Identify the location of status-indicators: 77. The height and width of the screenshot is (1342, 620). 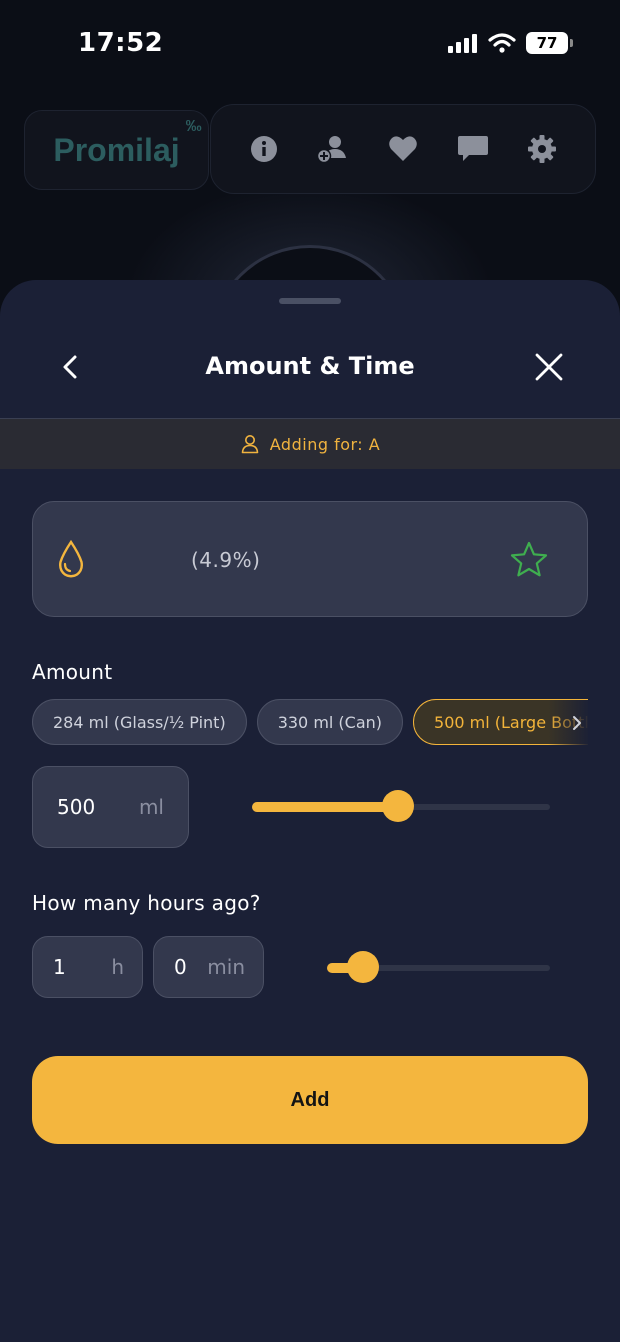
(510, 43).